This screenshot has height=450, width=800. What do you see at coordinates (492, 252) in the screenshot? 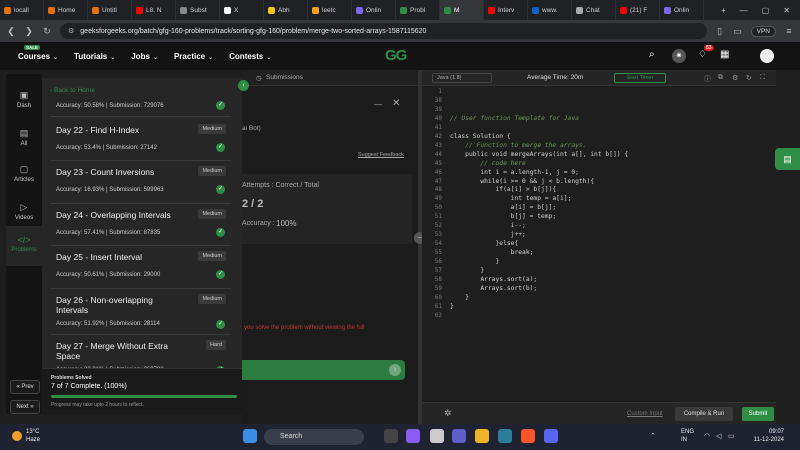
I see `code-line: break;` at bounding box center [492, 252].